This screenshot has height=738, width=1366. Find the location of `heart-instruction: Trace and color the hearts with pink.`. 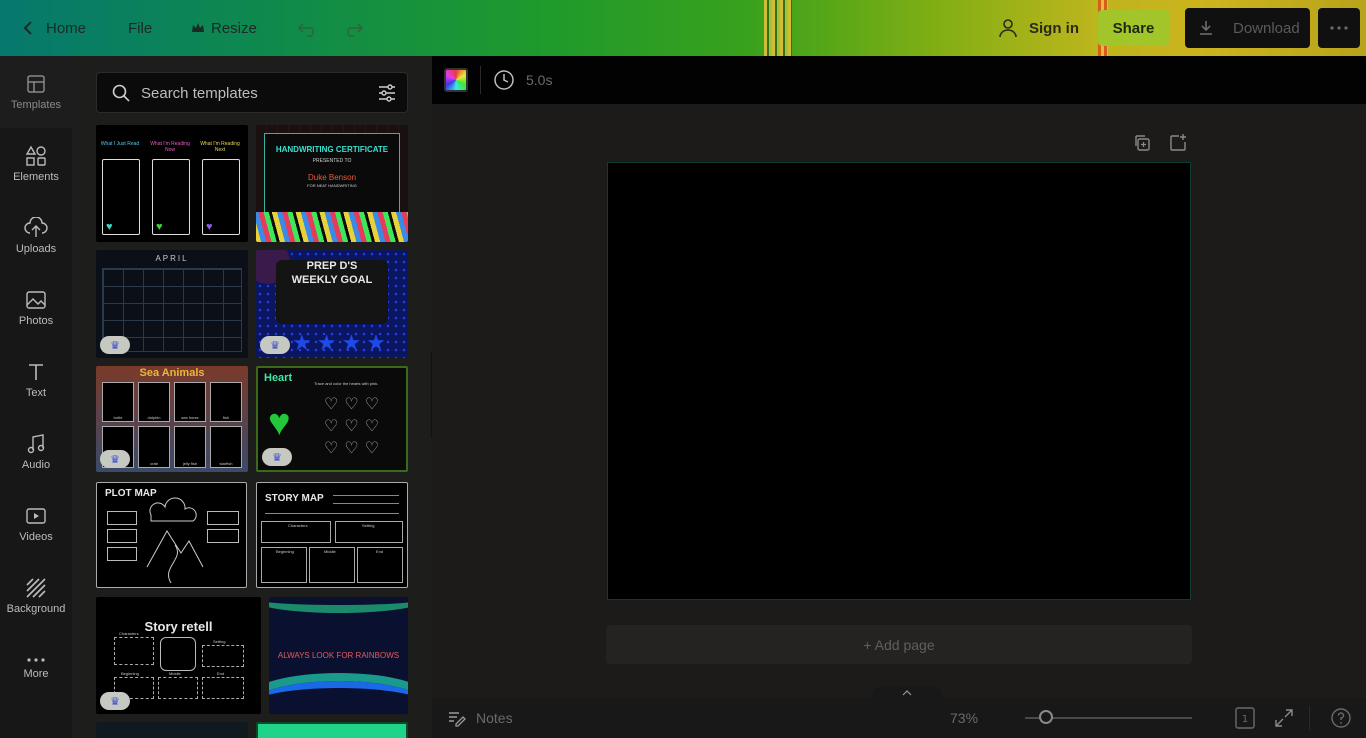

heart-instruction: Trace and color the hearts with pink. is located at coordinates (346, 383).